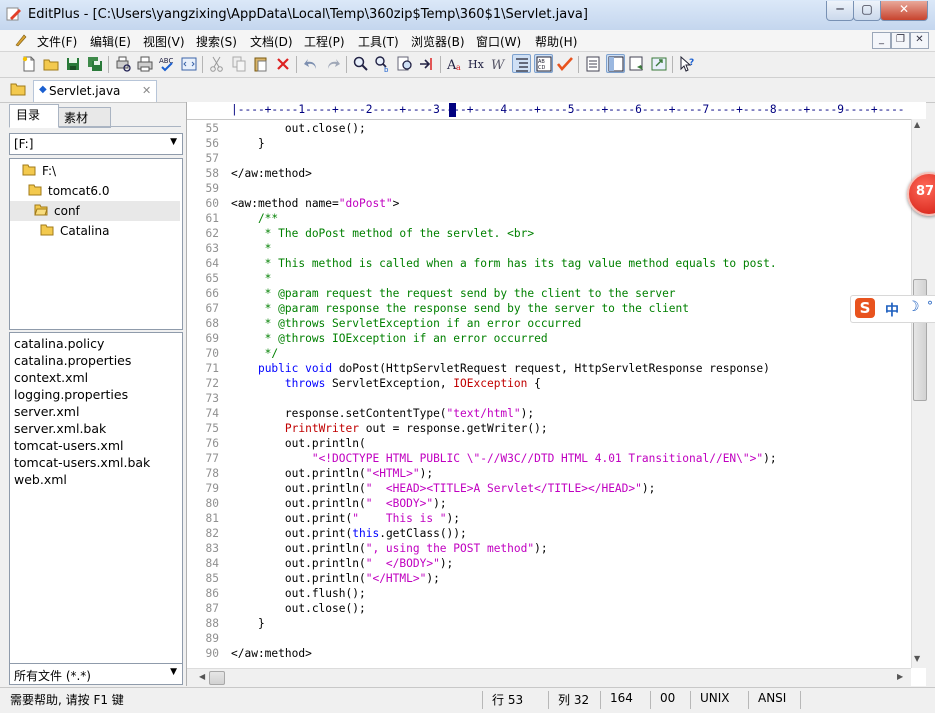 The height and width of the screenshot is (713, 935). I want to click on menu-tools: 工具(T), so click(378, 41).